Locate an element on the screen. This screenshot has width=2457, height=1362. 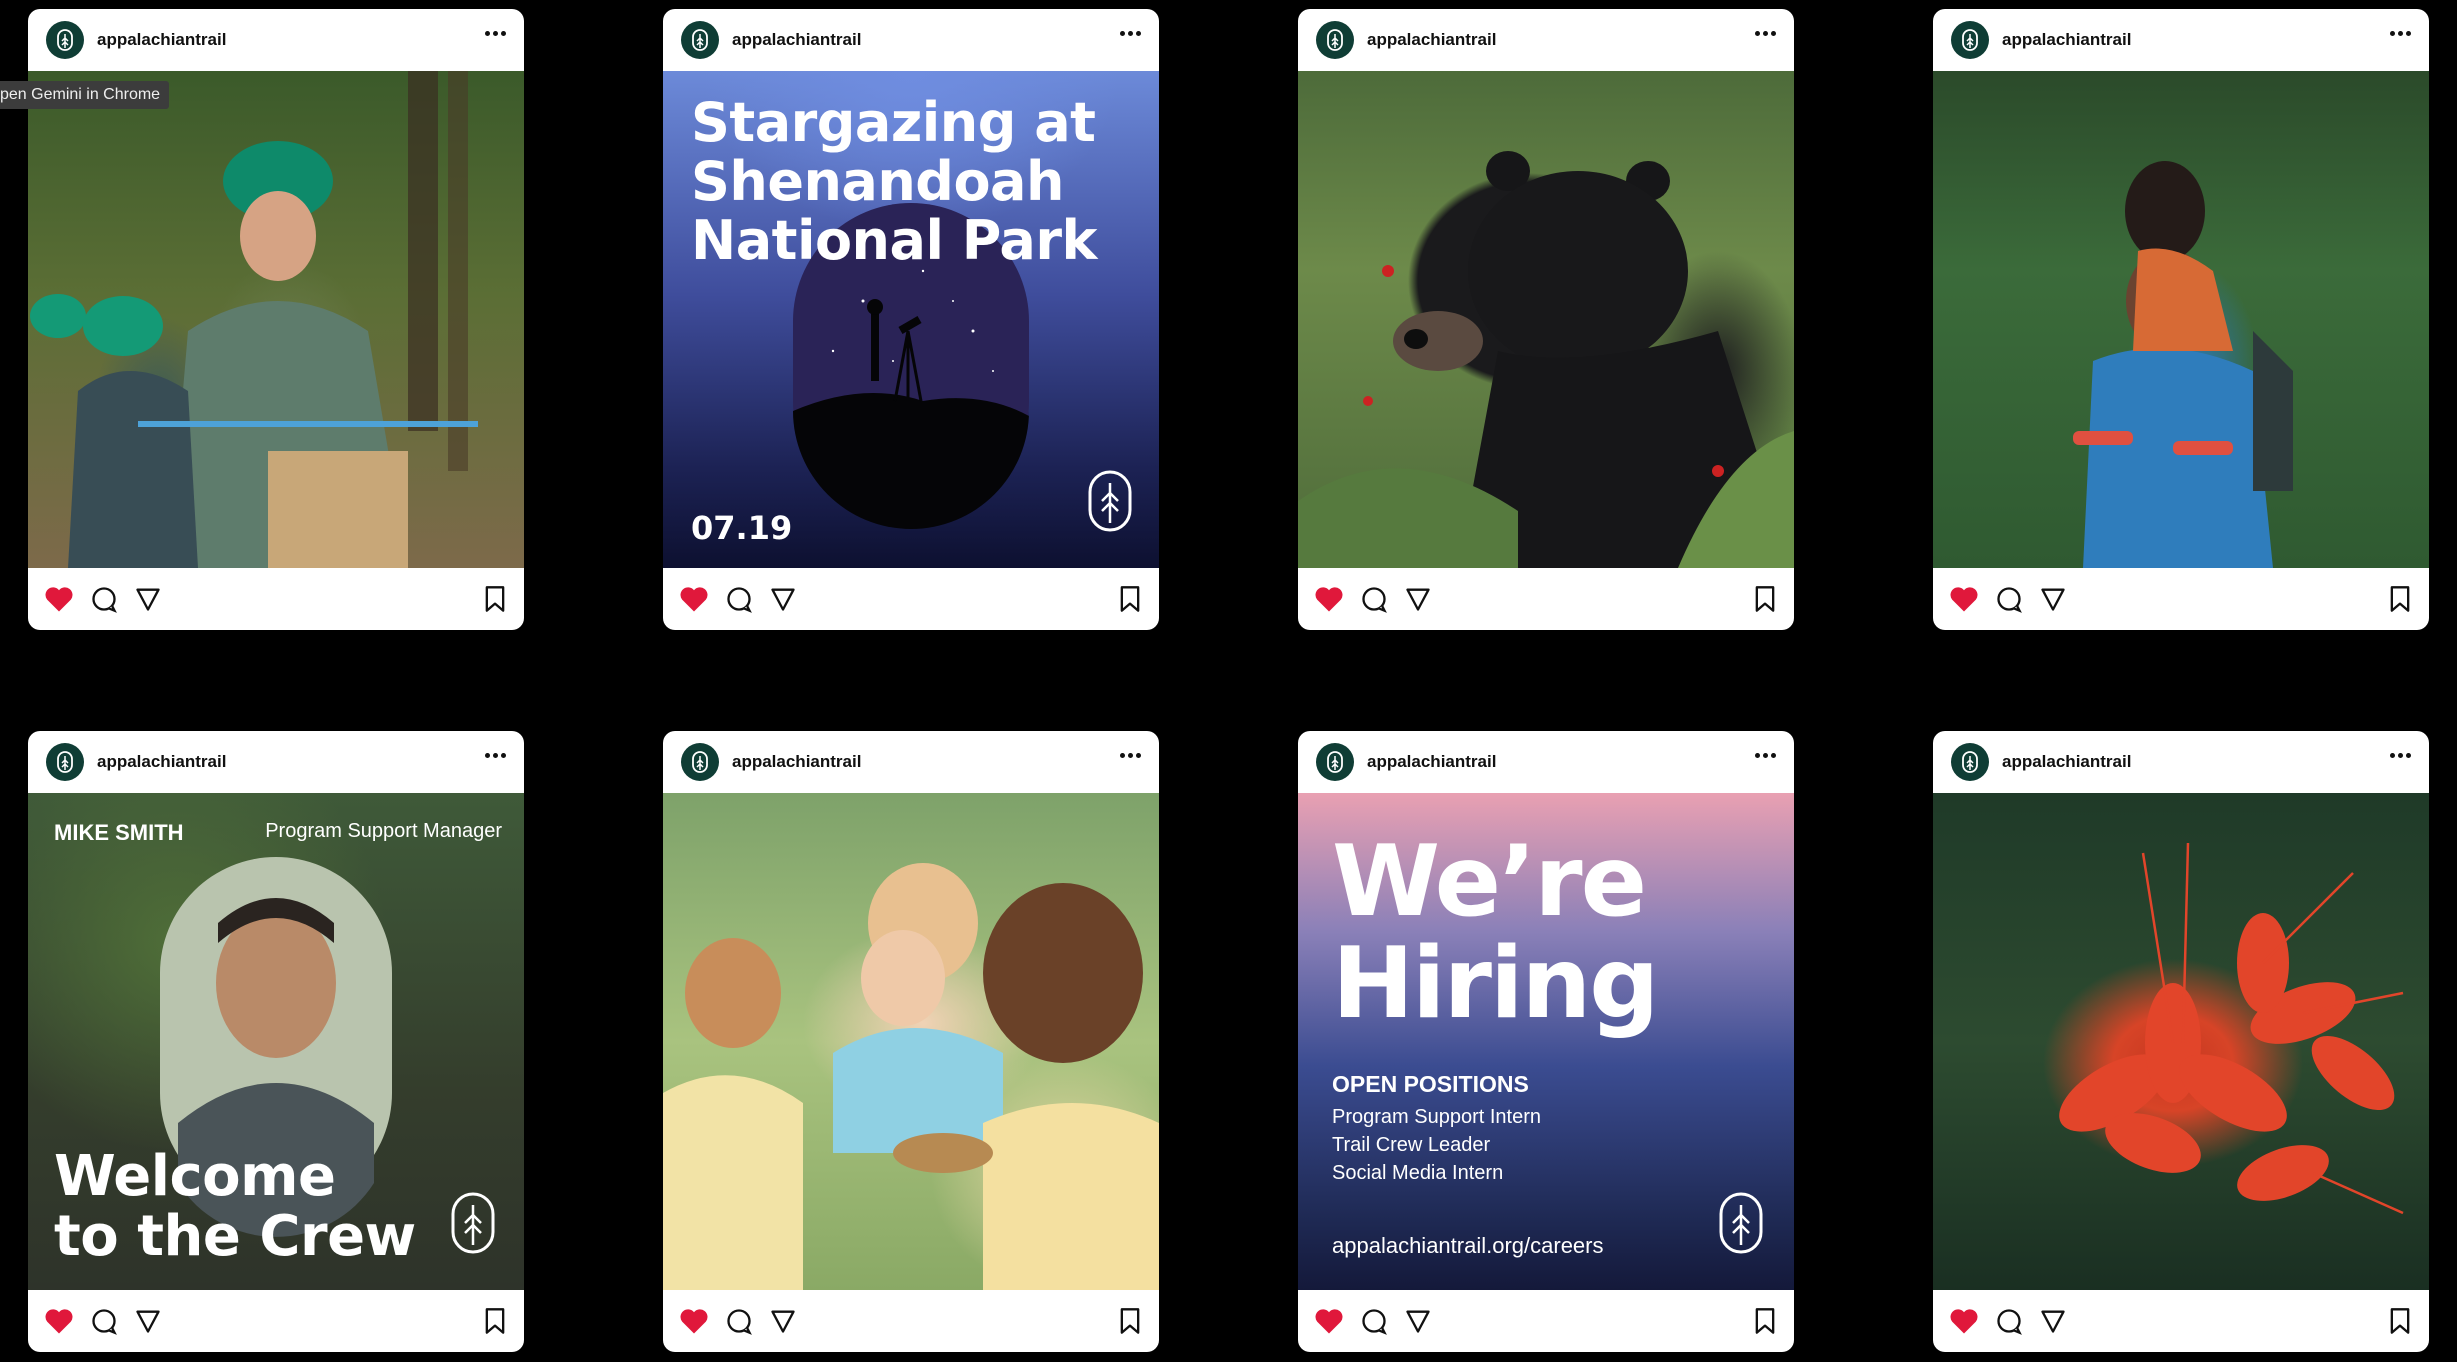
list-item: Program Support Intern is located at coordinates (1436, 1117).